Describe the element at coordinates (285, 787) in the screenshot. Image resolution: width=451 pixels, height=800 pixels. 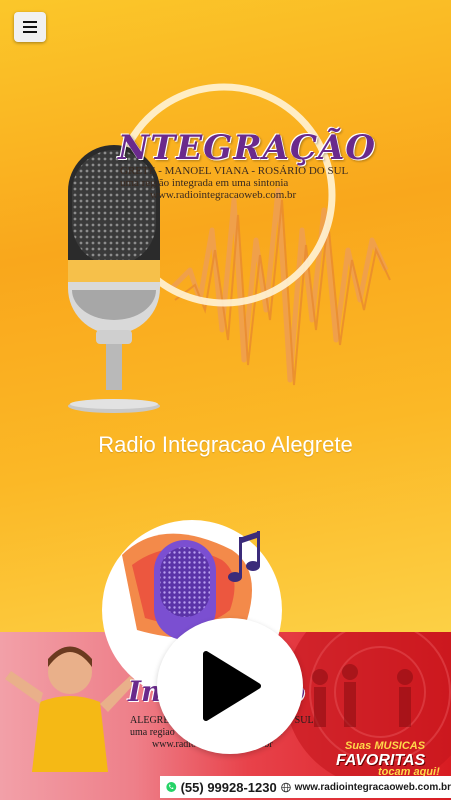
I see `globe-icon` at that location.